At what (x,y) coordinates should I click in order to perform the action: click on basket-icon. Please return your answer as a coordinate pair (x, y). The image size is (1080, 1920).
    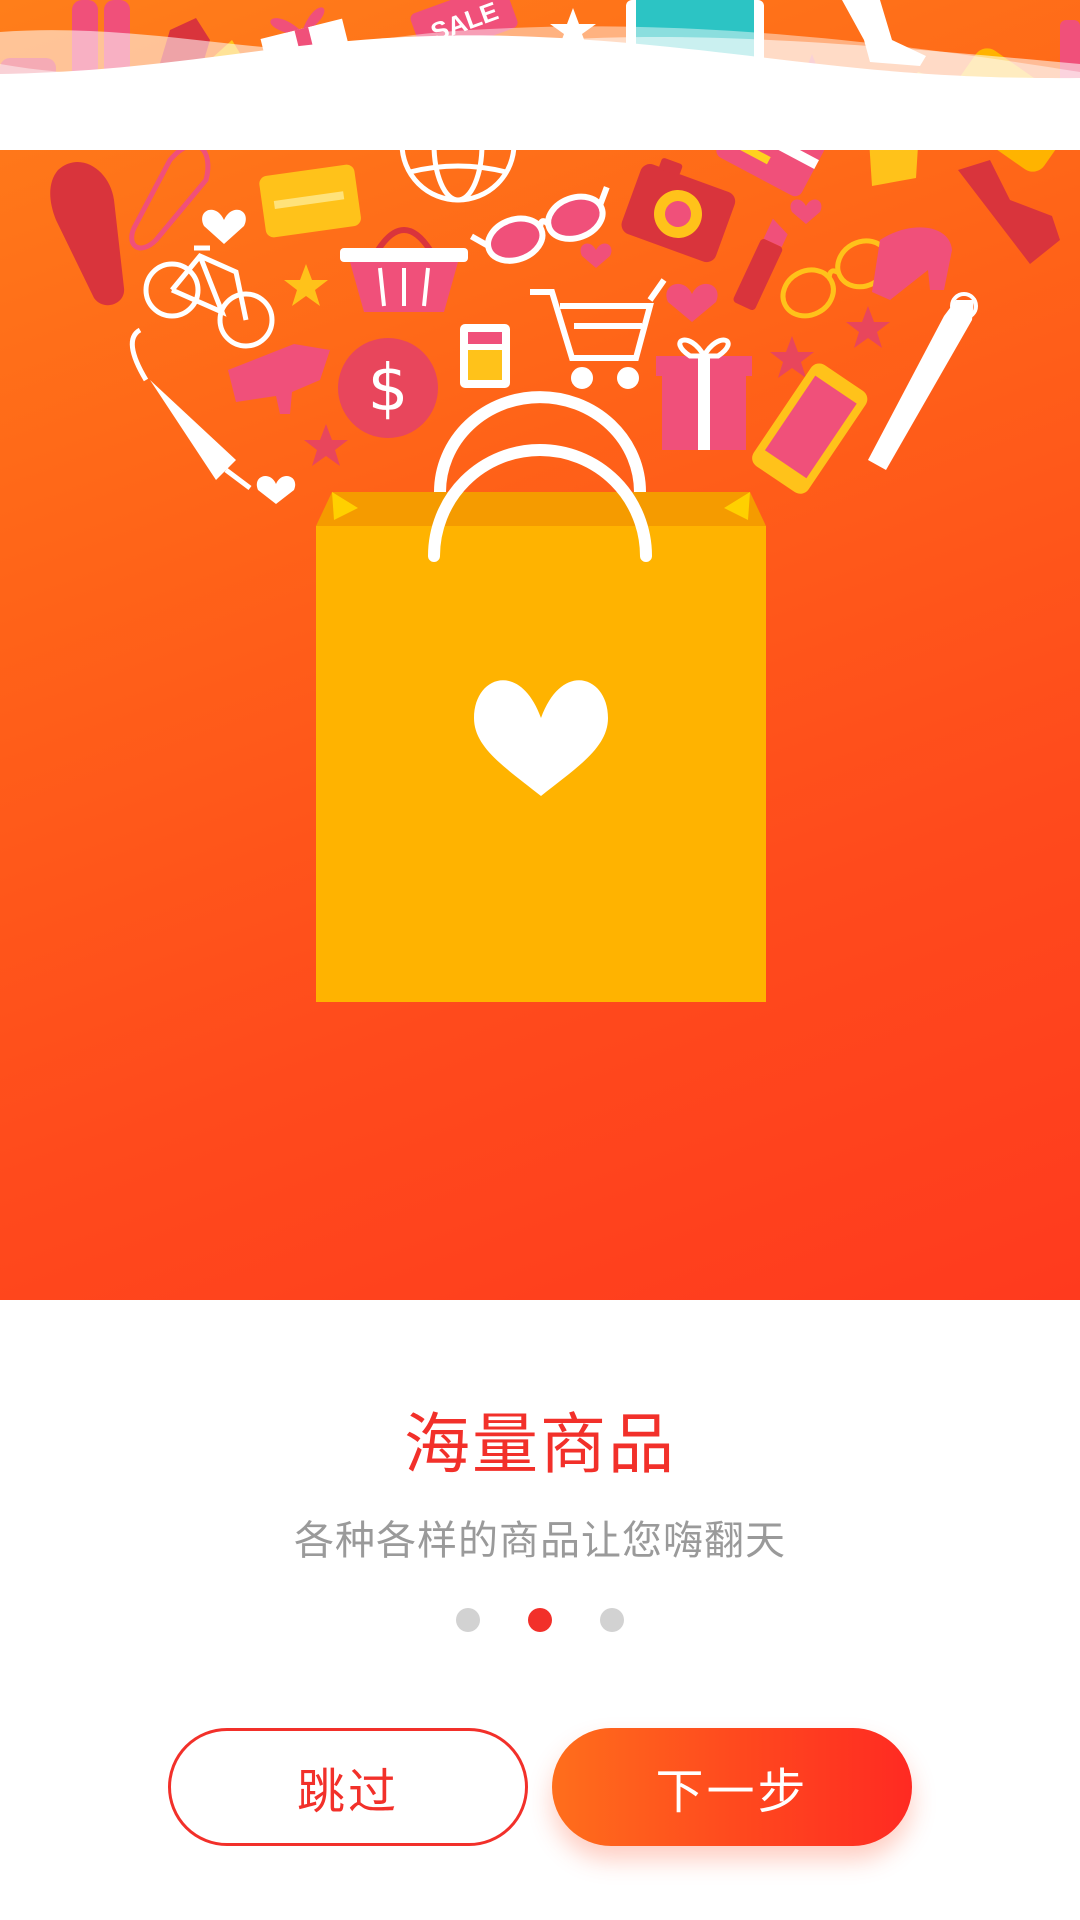
    Looking at the image, I should click on (404, 269).